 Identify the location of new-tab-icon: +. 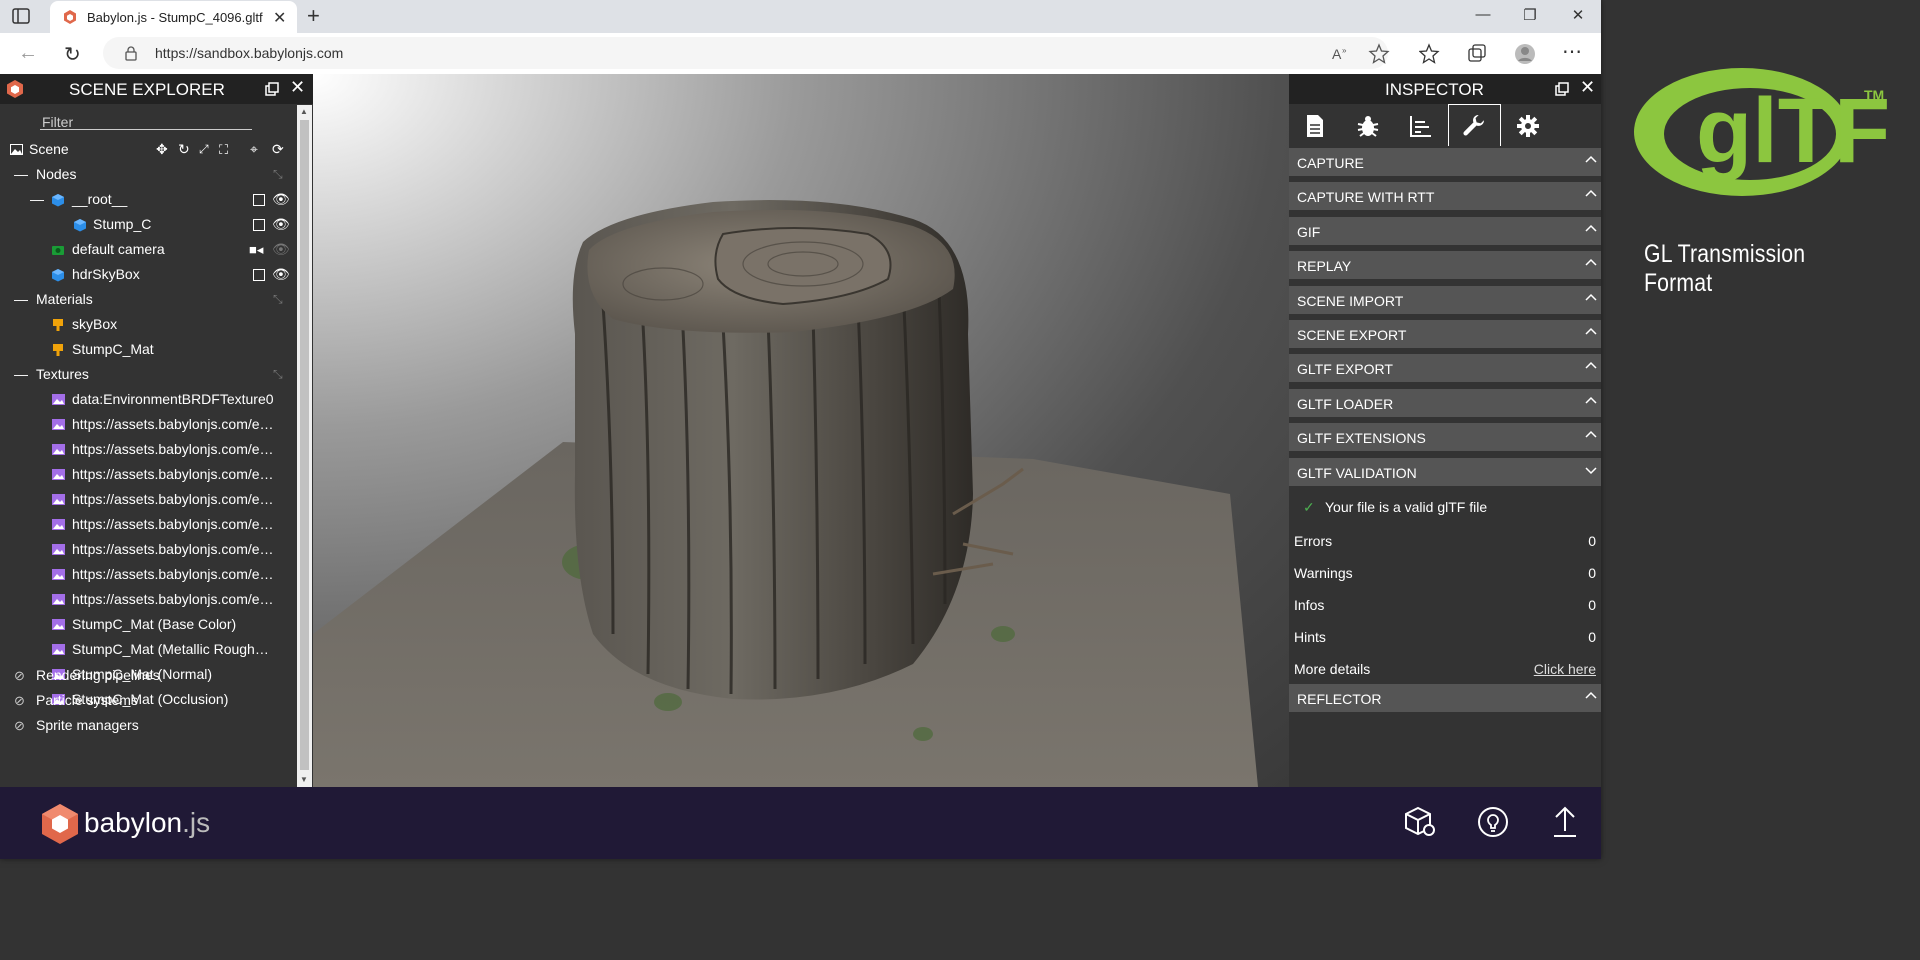
(313, 16).